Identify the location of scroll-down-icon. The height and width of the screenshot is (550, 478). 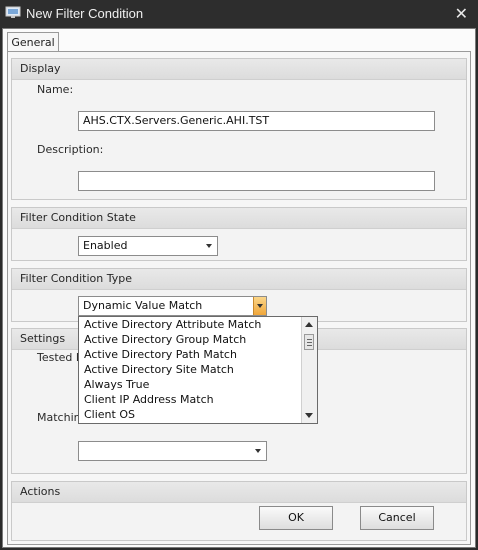
(309, 415).